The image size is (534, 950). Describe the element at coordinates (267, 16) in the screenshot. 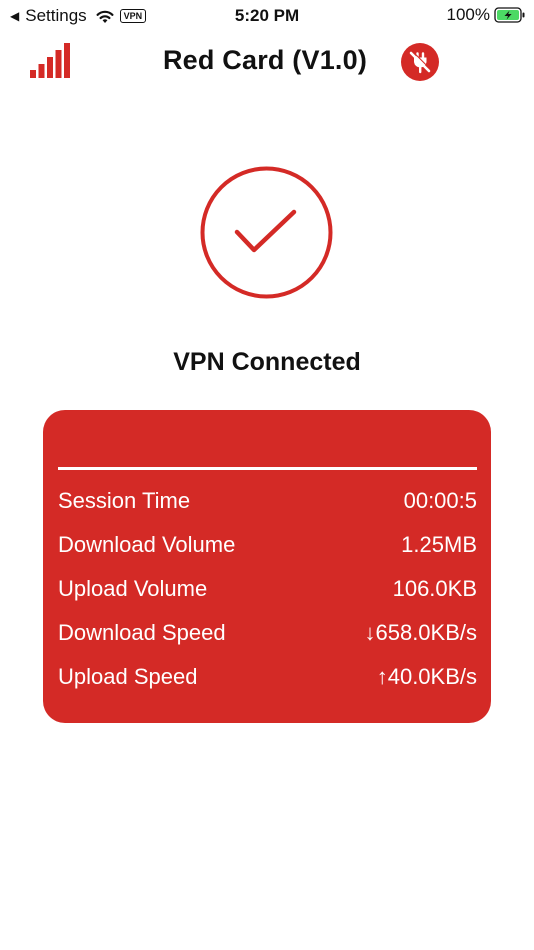

I see `status-bar: ◀ Settings VPN 5:20 PM 100%` at that location.